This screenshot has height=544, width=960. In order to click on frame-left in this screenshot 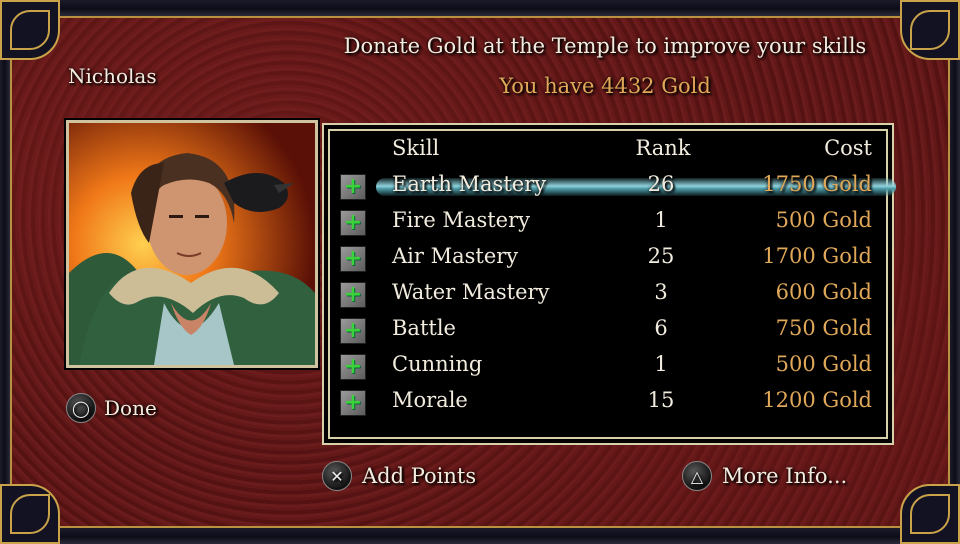, I will do `click(6, 272)`.